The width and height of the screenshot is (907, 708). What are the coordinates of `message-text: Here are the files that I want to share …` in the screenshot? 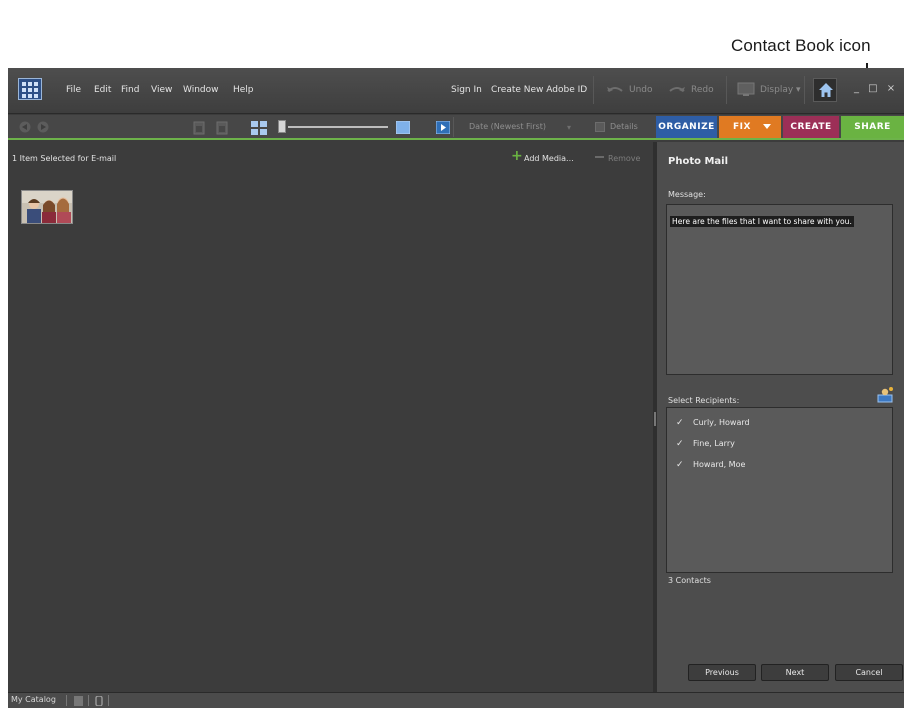 It's located at (762, 221).